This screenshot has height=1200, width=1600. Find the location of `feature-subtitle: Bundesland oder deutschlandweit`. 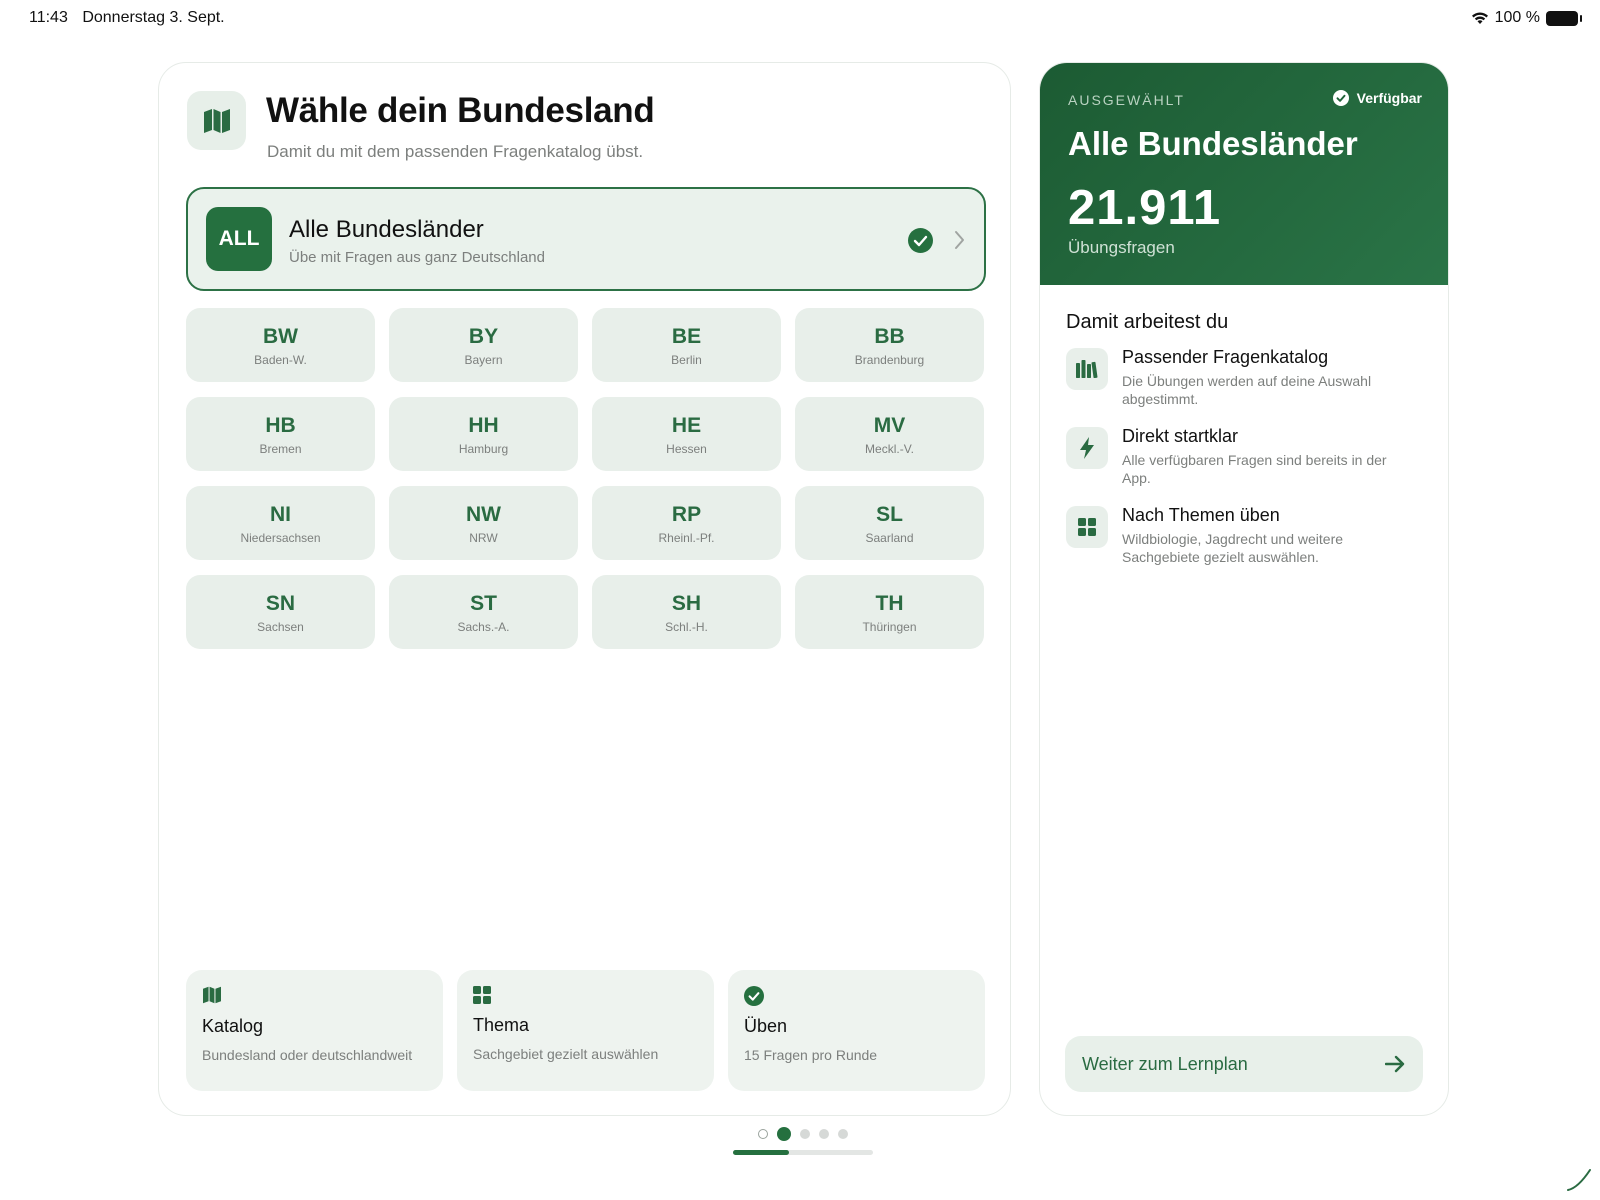

feature-subtitle: Bundesland oder deutschlandweit is located at coordinates (307, 1055).